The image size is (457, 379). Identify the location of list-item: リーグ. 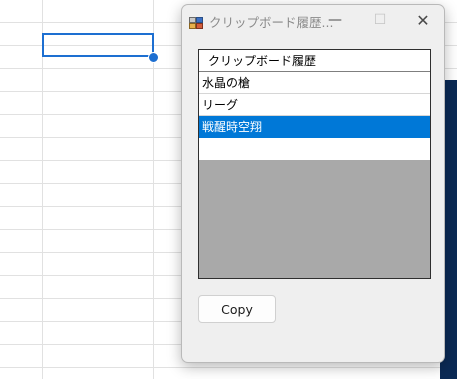
(314, 105).